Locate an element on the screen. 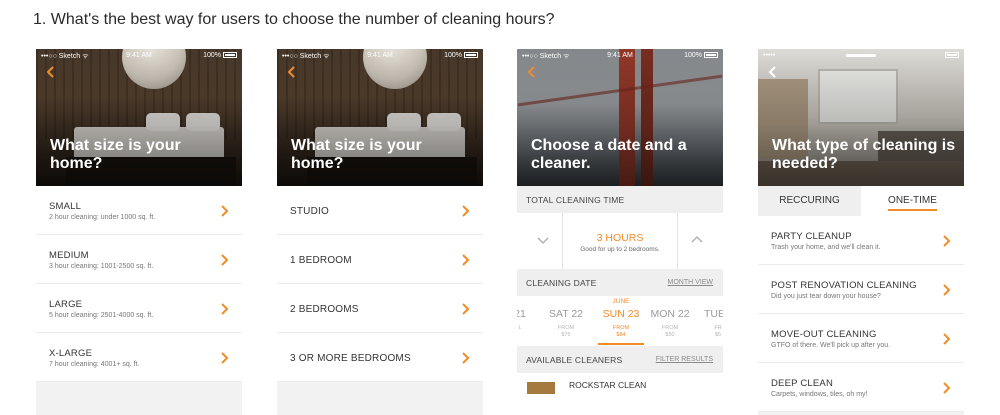 Image resolution: width=1000 pixels, height=415 pixels. total-time-header: TOTAL CLEANING TIME is located at coordinates (620, 199).